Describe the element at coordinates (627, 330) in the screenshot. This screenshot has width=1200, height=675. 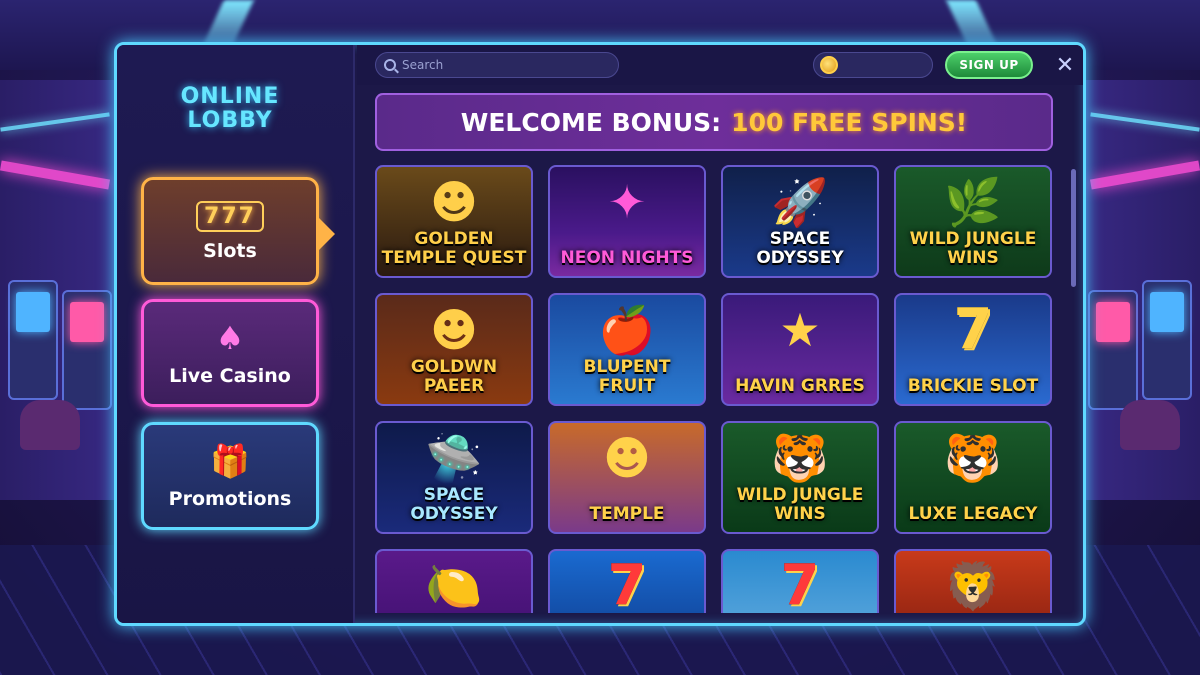
I see `fruit-icon: 🍎` at that location.